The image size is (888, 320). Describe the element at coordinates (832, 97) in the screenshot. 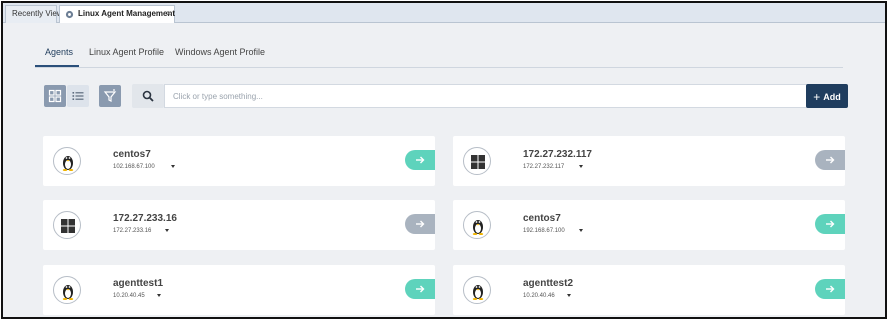

I see `add-button-label: Add` at that location.